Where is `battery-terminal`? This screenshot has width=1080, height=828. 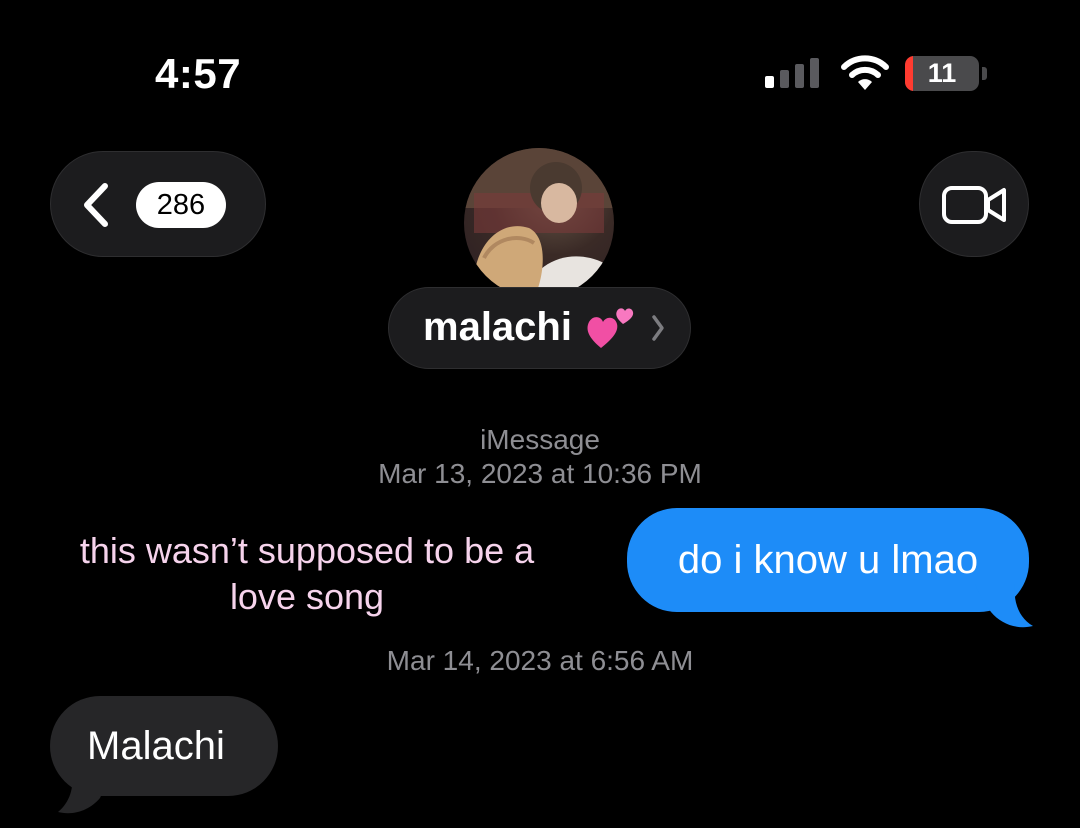
battery-terminal is located at coordinates (984, 73).